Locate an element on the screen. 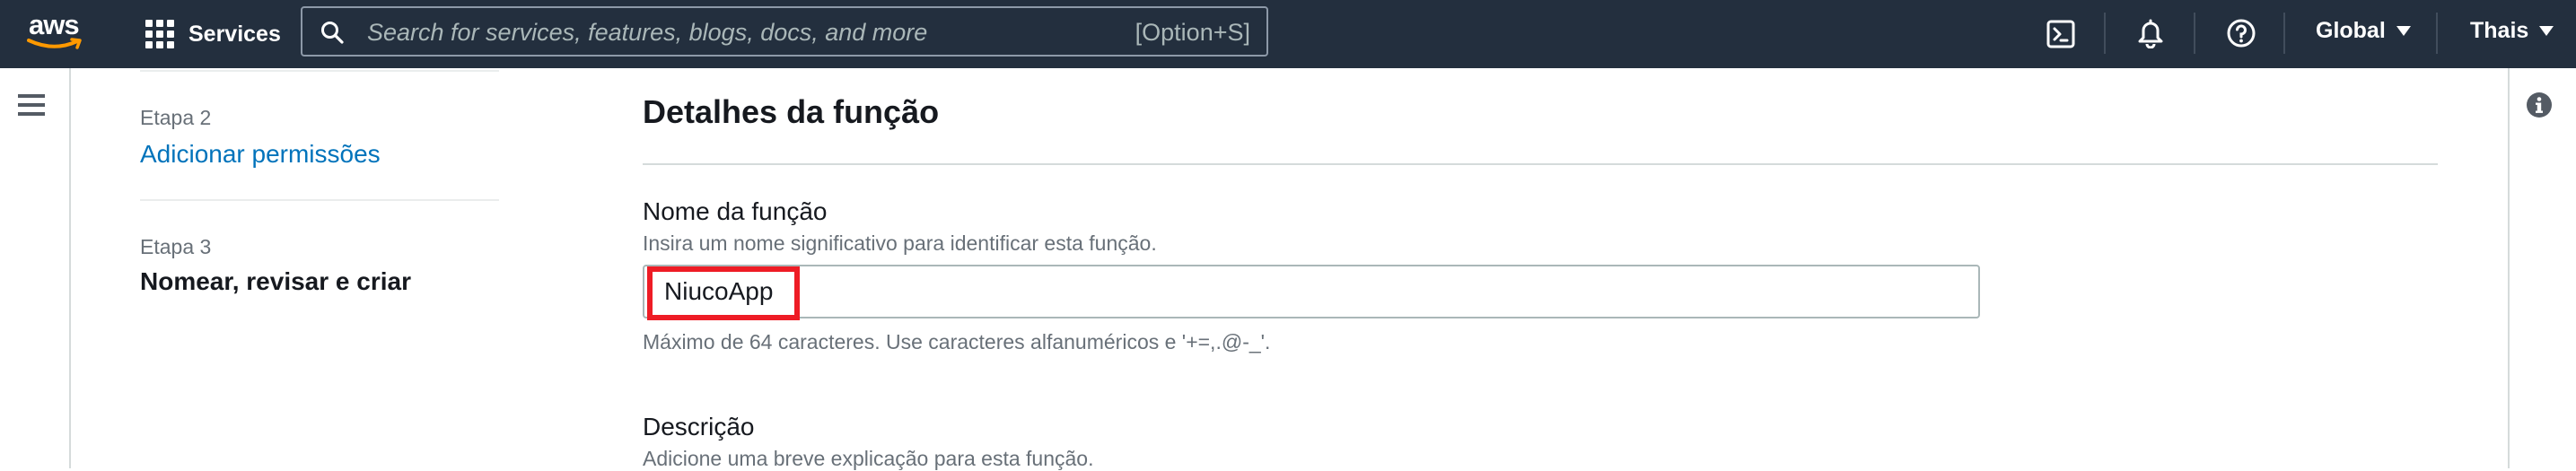 Image resolution: width=2576 pixels, height=471 pixels. right-tools-rail is located at coordinates (2542, 268).